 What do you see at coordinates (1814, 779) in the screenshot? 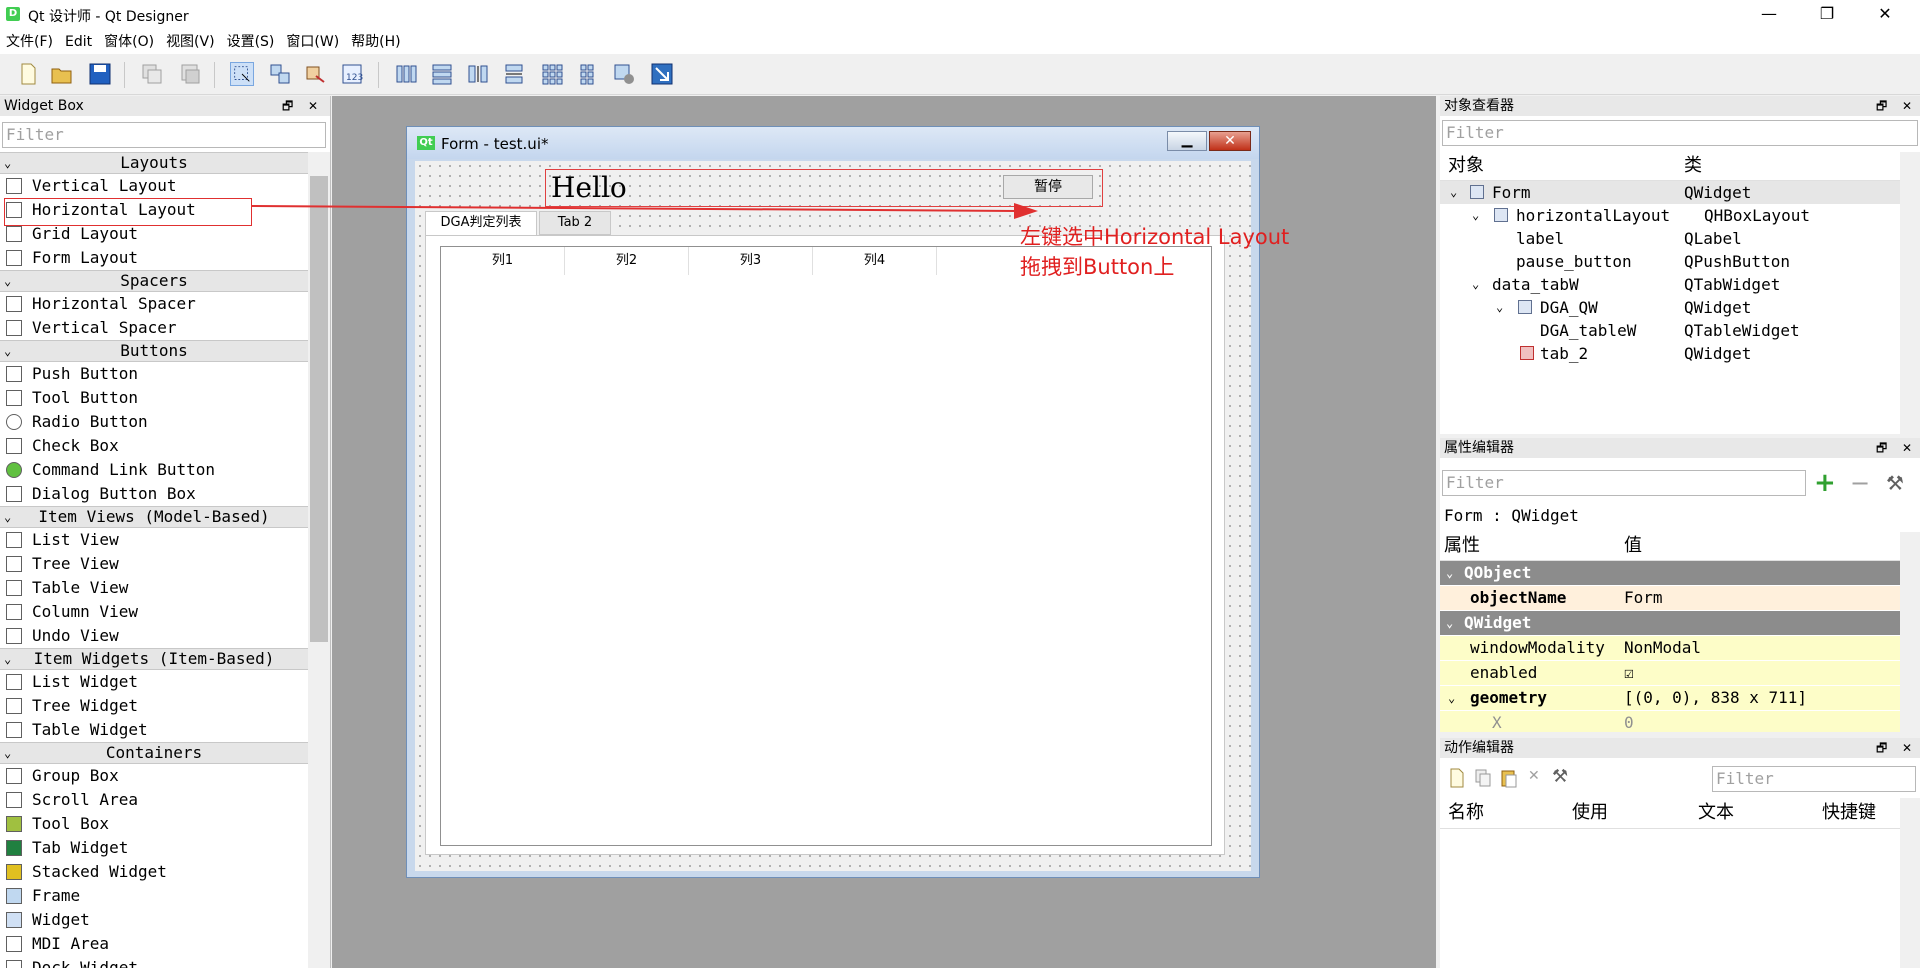
I see `action-filter-input: Filter` at bounding box center [1814, 779].